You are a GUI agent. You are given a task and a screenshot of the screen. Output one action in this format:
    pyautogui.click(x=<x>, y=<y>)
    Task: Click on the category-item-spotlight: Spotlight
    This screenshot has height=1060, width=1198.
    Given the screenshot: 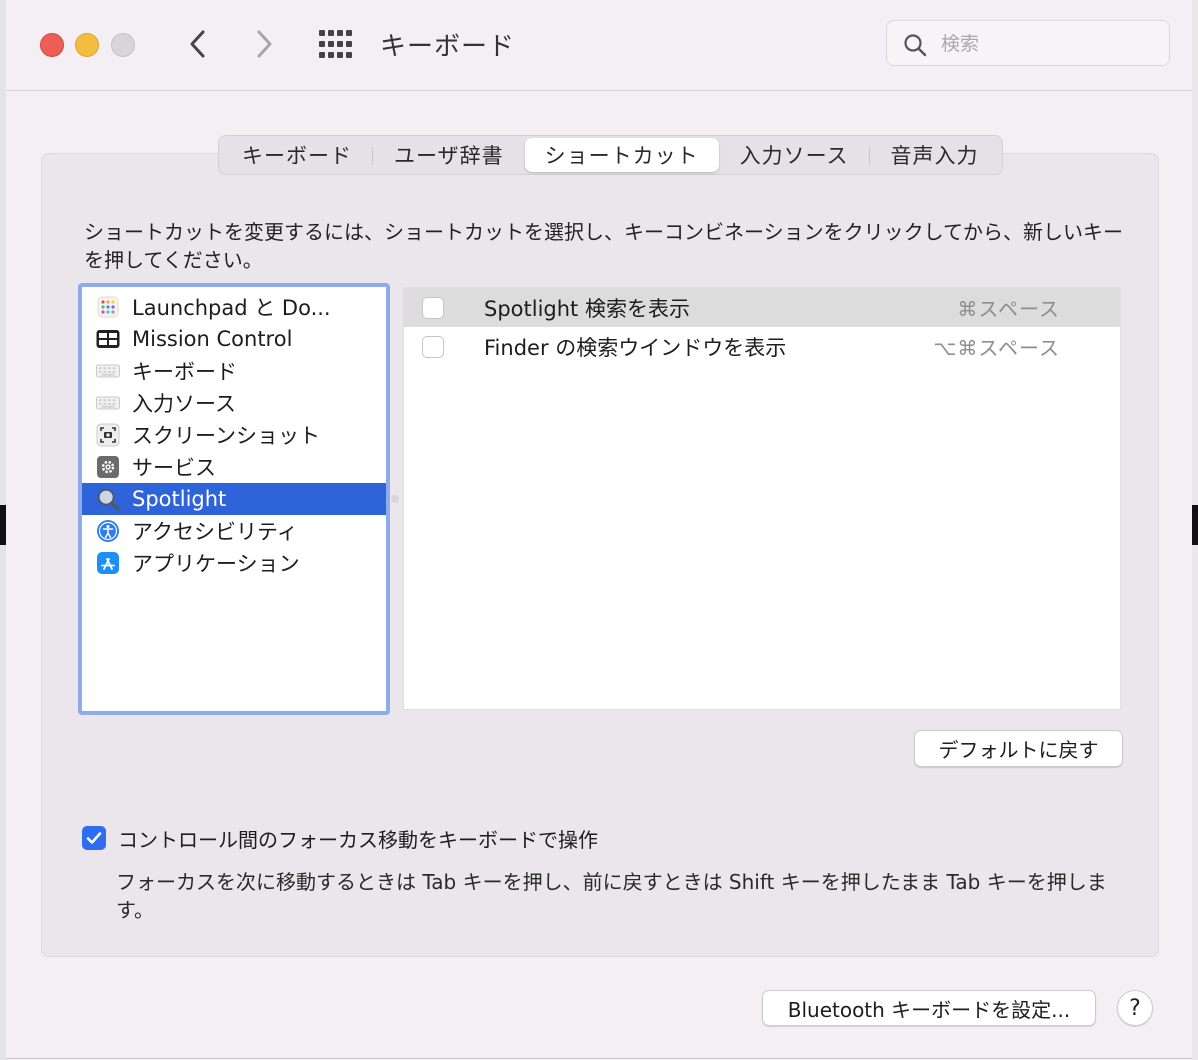 What is the action you would take?
    pyautogui.click(x=234, y=499)
    